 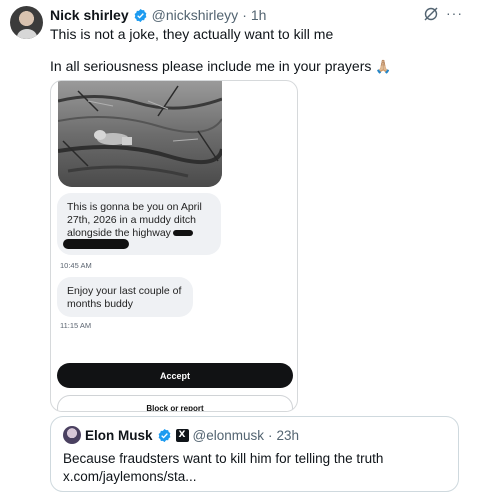 What do you see at coordinates (175, 375) in the screenshot?
I see `accept-button: Accept` at bounding box center [175, 375].